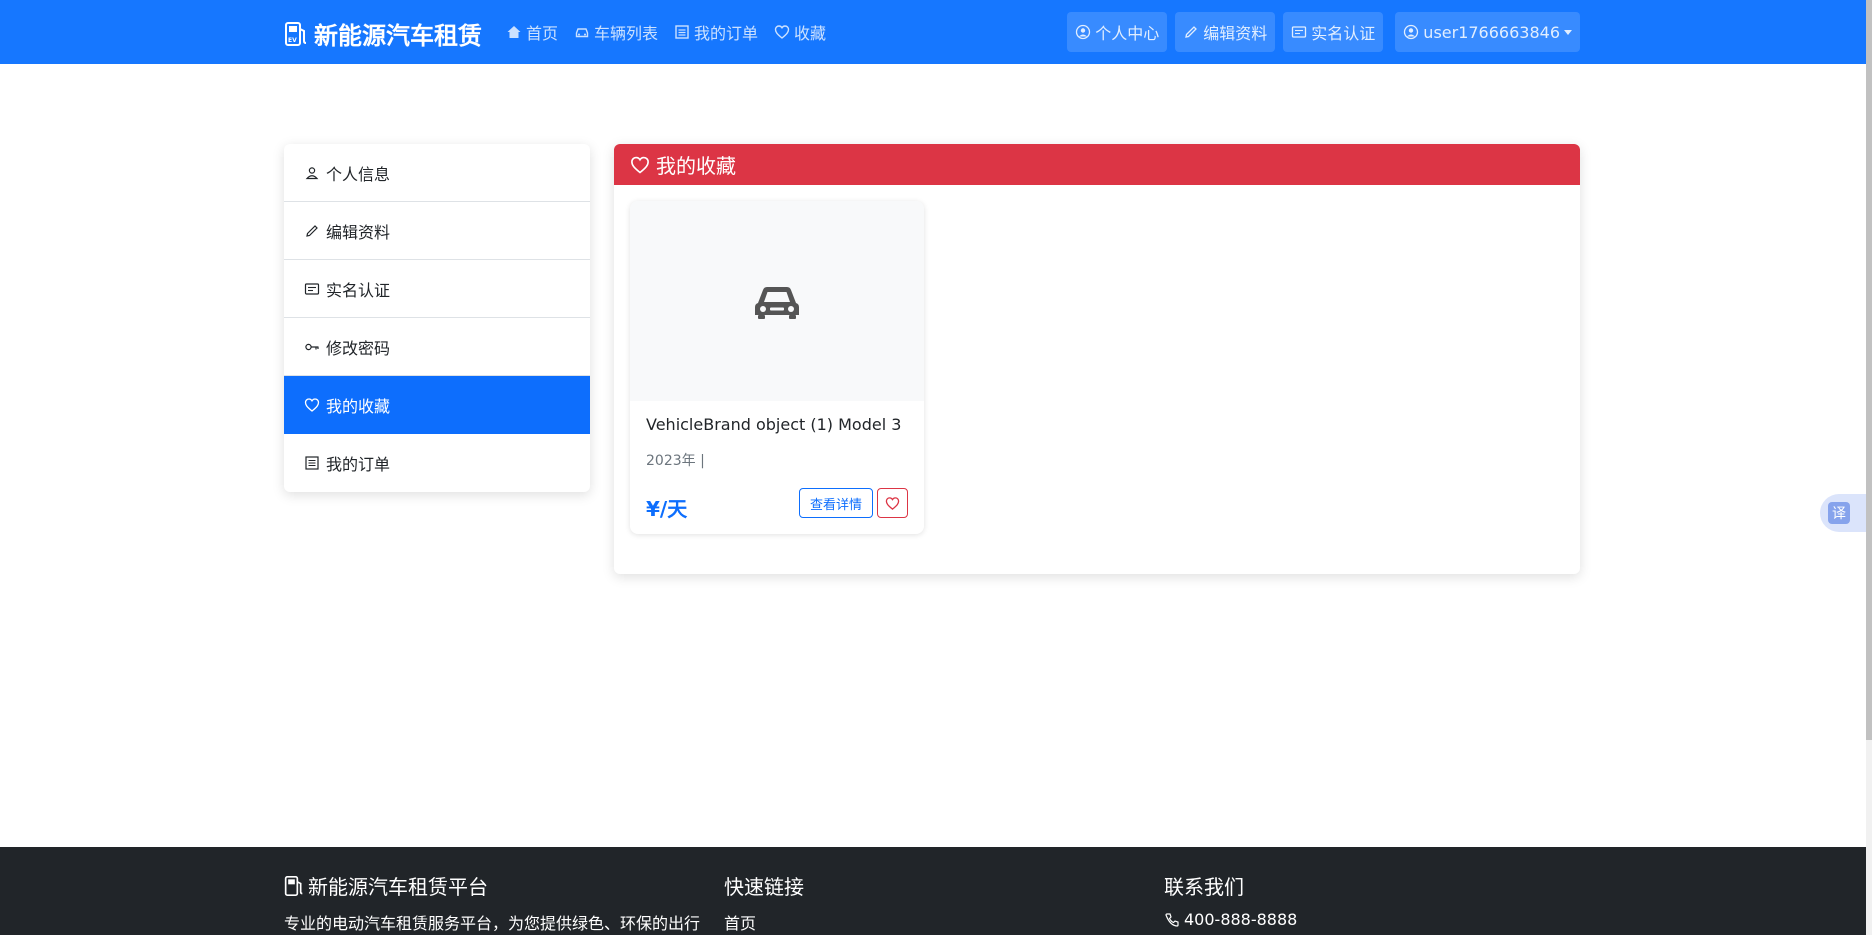 Image resolution: width=1872 pixels, height=935 pixels. What do you see at coordinates (437, 231) in the screenshot?
I see `sidebar-item-edit-profile: 编辑资料` at bounding box center [437, 231].